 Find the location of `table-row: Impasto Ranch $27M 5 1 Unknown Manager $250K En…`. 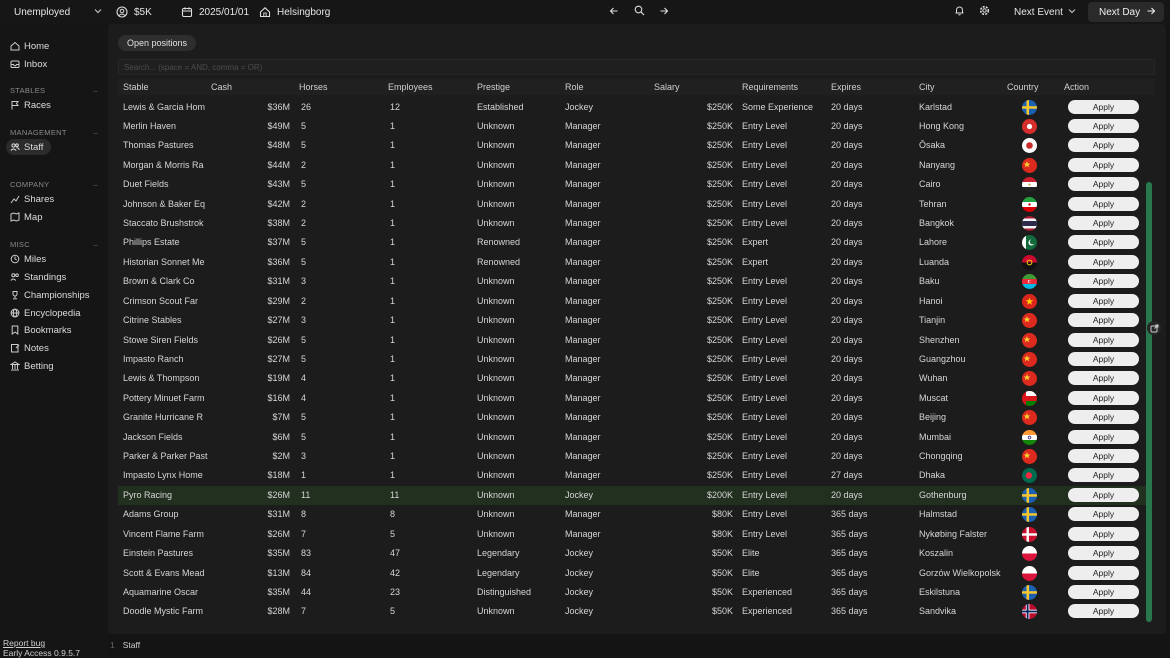

table-row: Impasto Ranch $27M 5 1 Unknown Manager $250K En… is located at coordinates (633, 359).